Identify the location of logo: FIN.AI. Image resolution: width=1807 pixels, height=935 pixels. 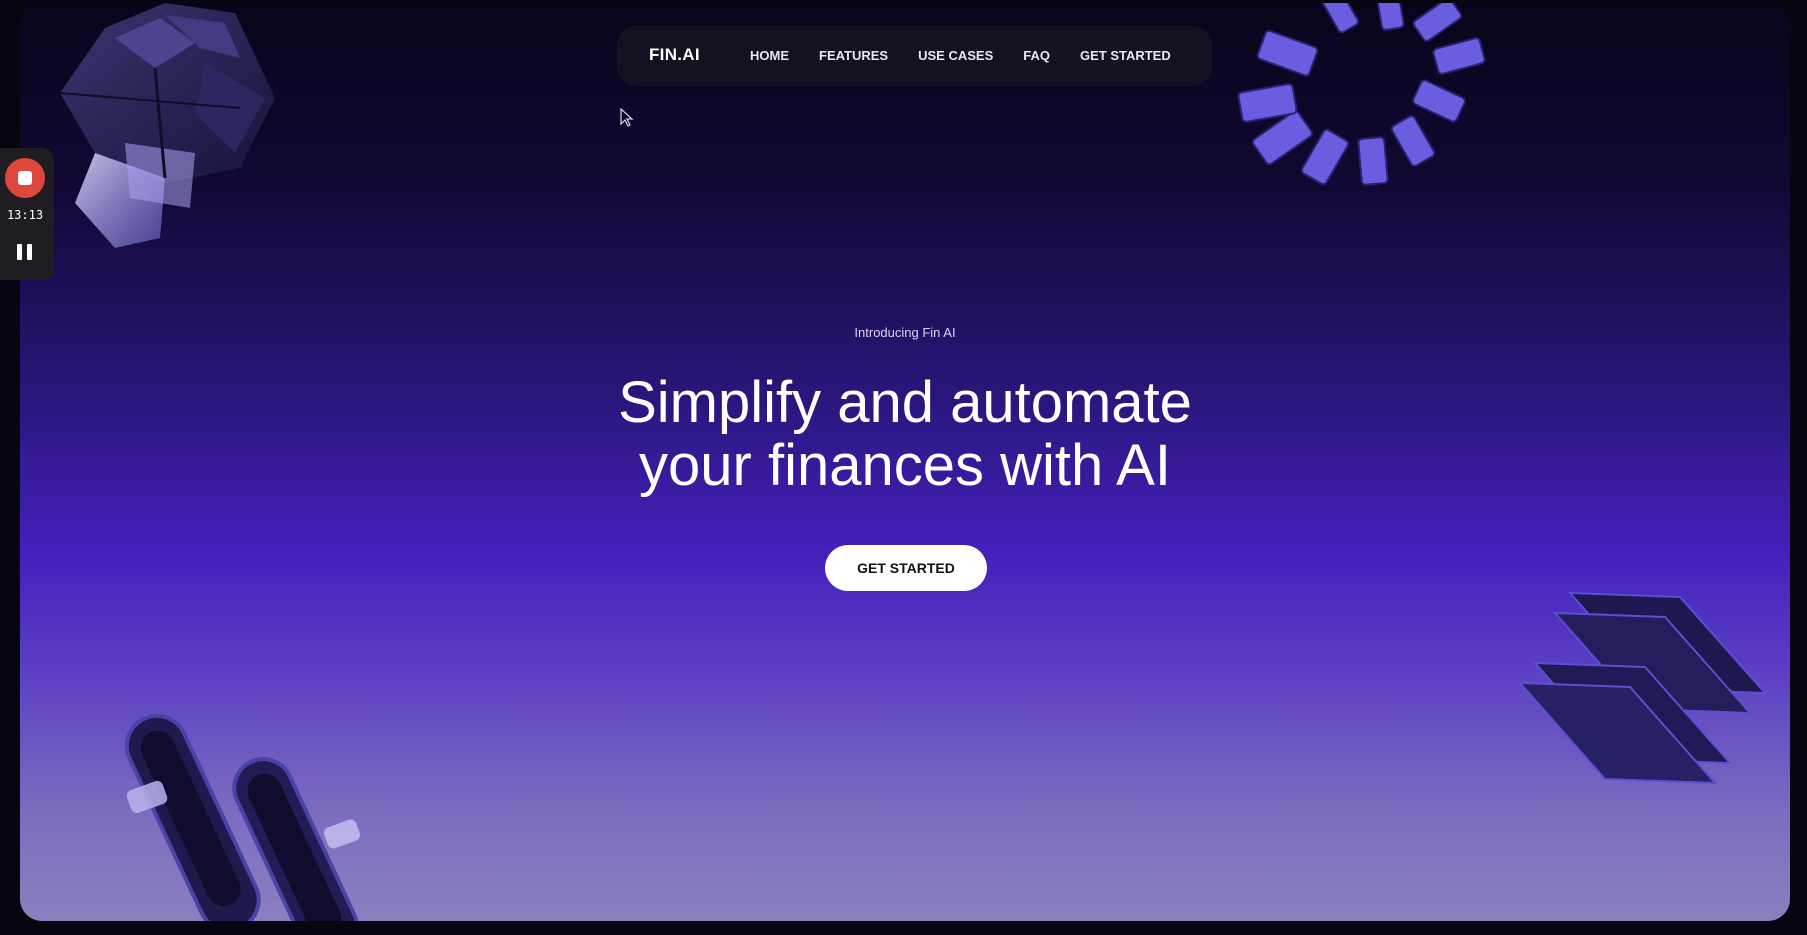
(674, 55).